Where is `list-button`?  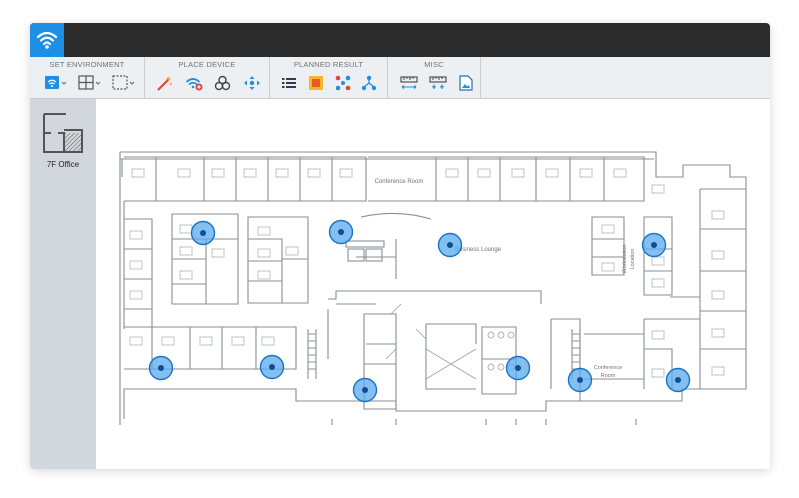
list-button is located at coordinates (289, 83).